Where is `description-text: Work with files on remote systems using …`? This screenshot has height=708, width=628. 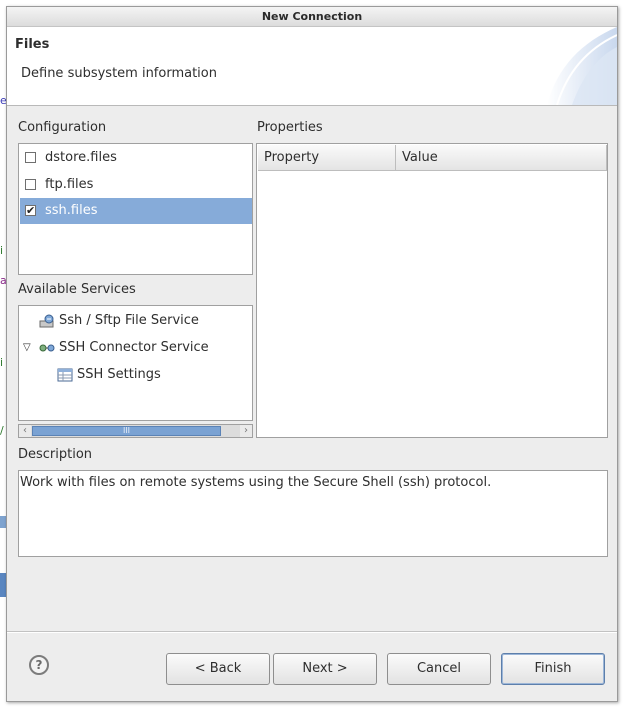
description-text: Work with files on remote systems using … is located at coordinates (256, 482).